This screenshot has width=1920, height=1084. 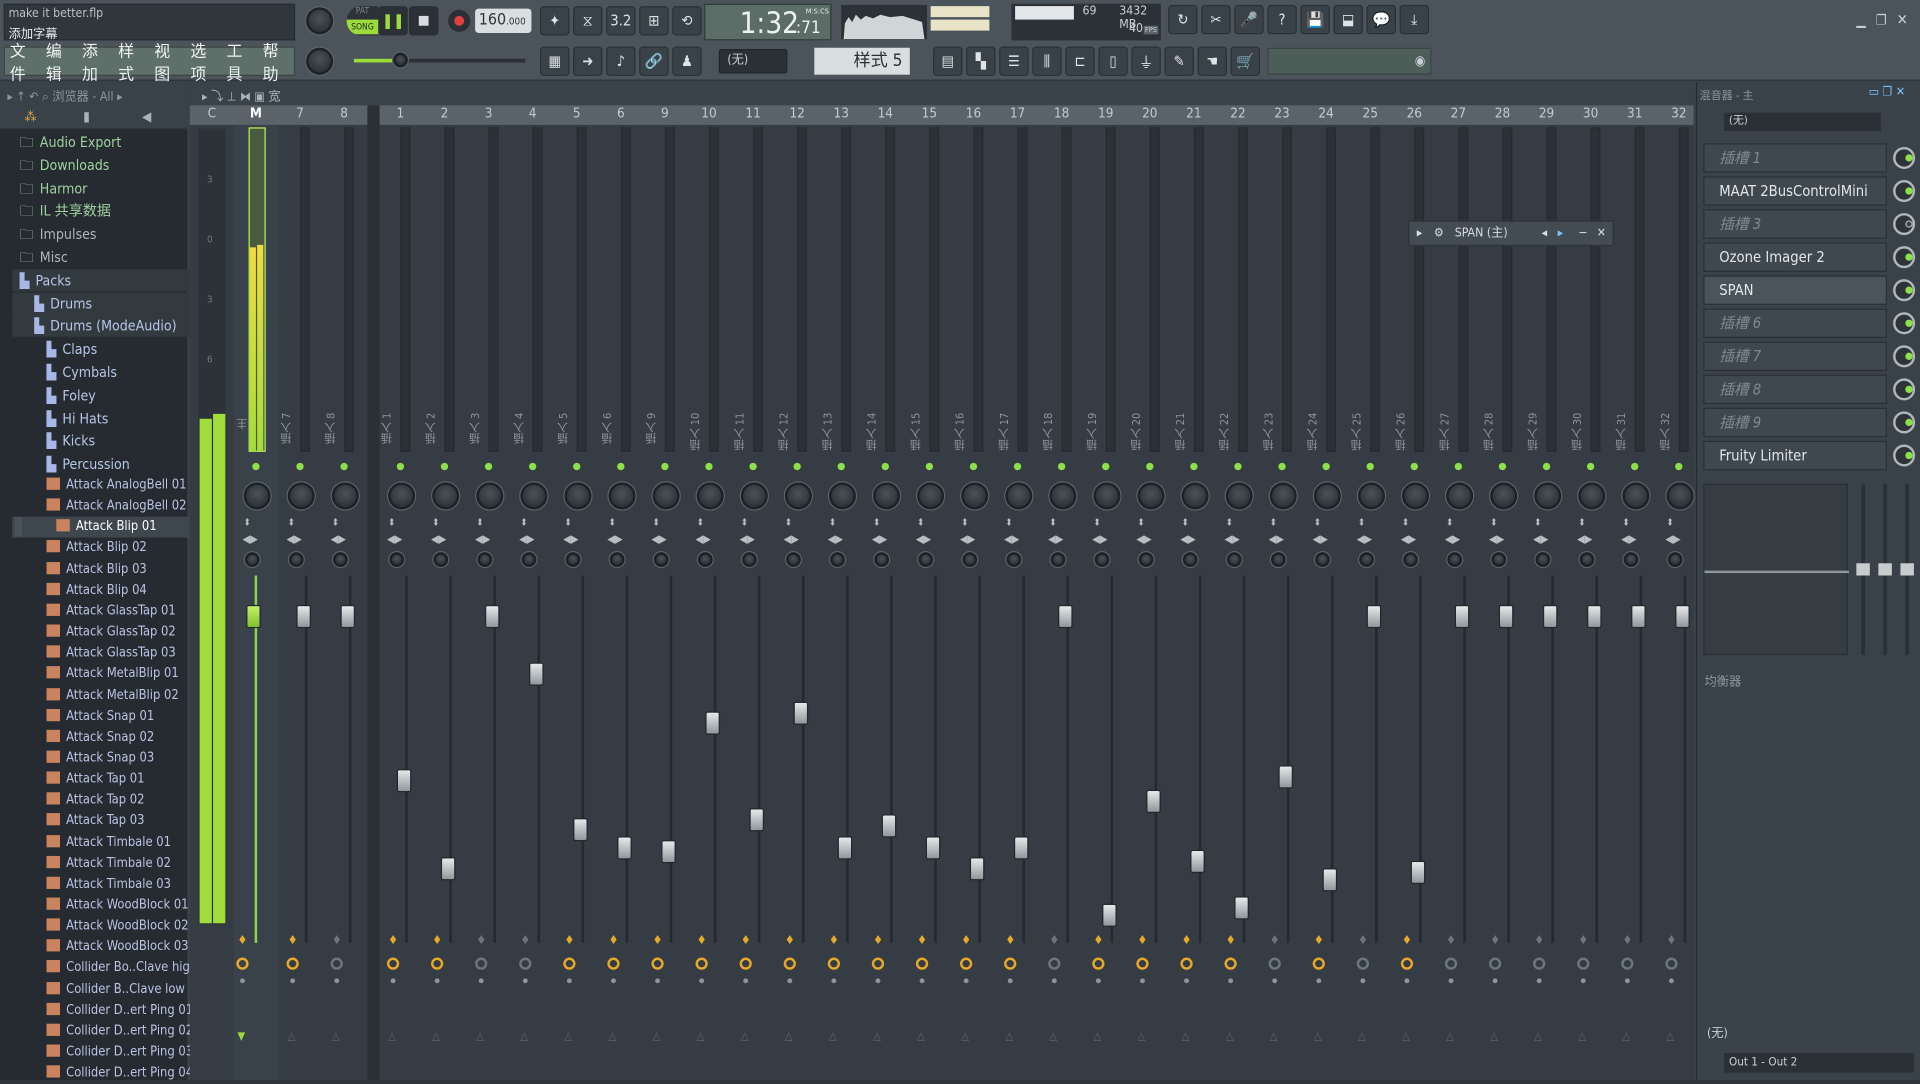 I want to click on channel-number: 2, so click(x=444, y=113).